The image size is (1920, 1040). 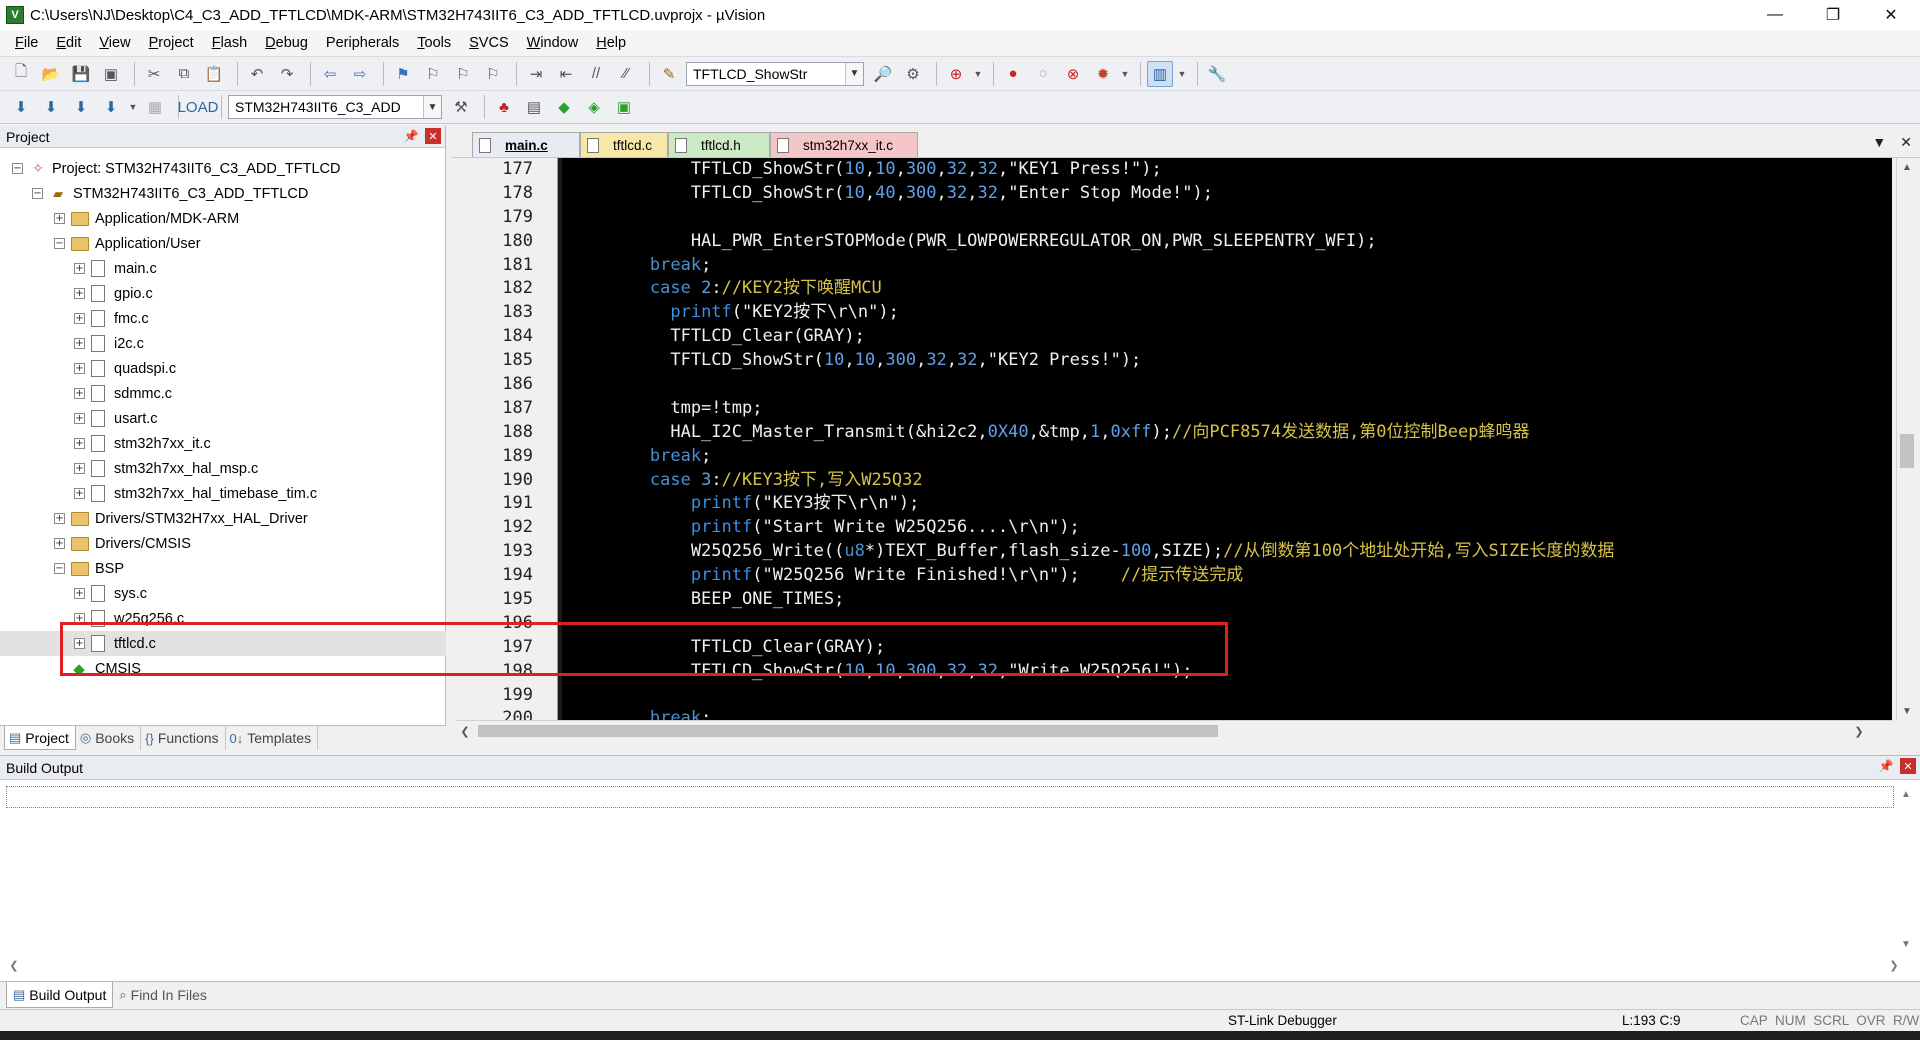 What do you see at coordinates (844, 144) in the screenshot?
I see `tab-stm32h7xx-it-c: stm32h7xx_it.c` at bounding box center [844, 144].